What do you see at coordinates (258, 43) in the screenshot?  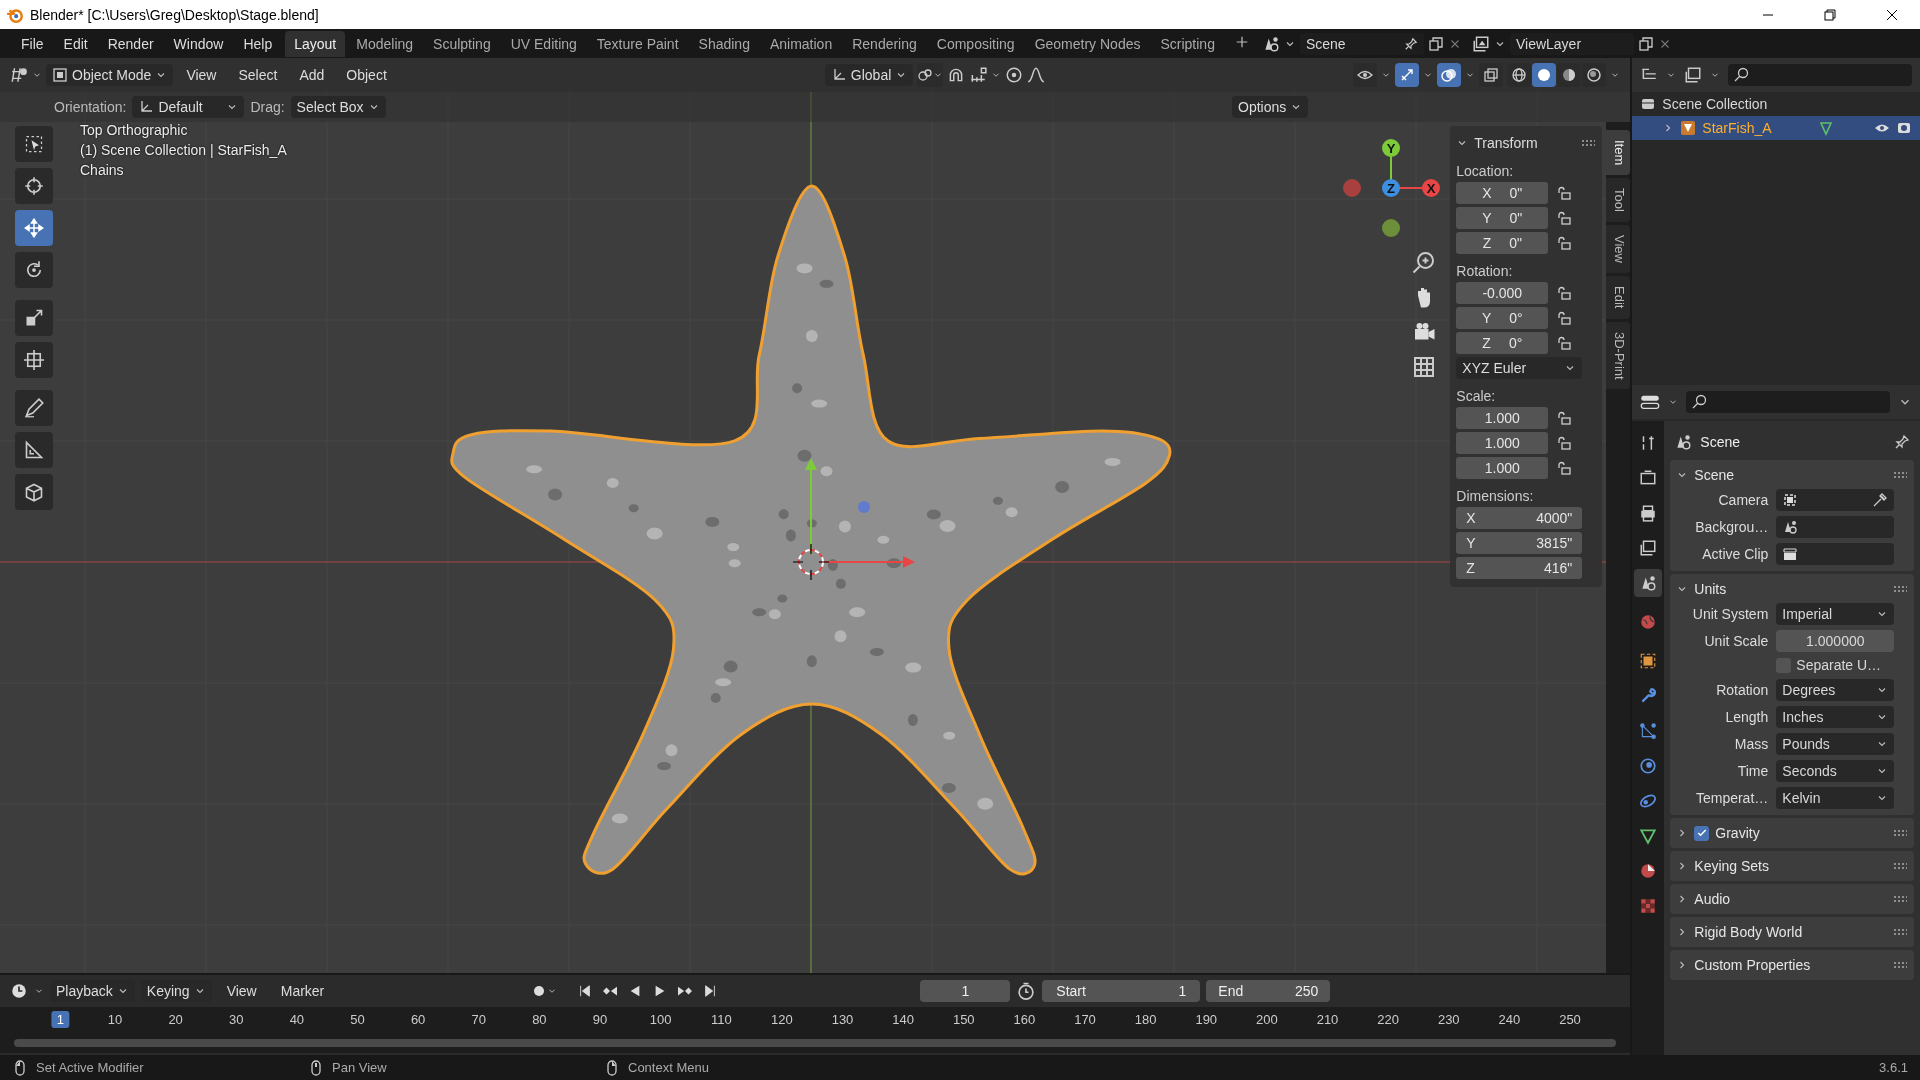 I see `menu-item: Help` at bounding box center [258, 43].